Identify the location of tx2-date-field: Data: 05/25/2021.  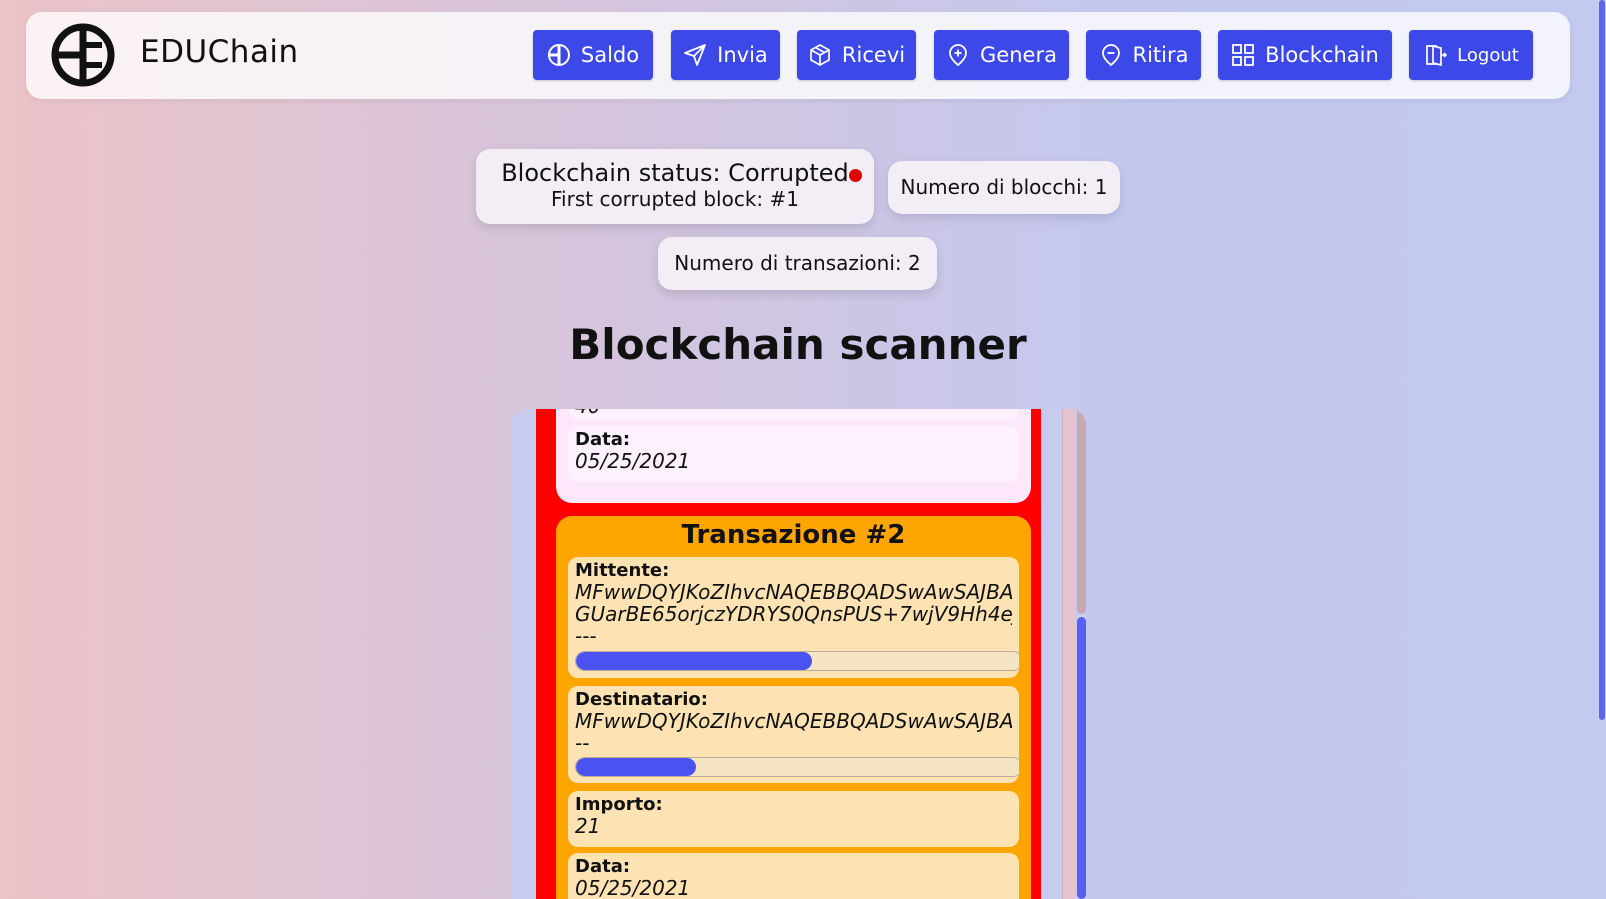
(793, 876).